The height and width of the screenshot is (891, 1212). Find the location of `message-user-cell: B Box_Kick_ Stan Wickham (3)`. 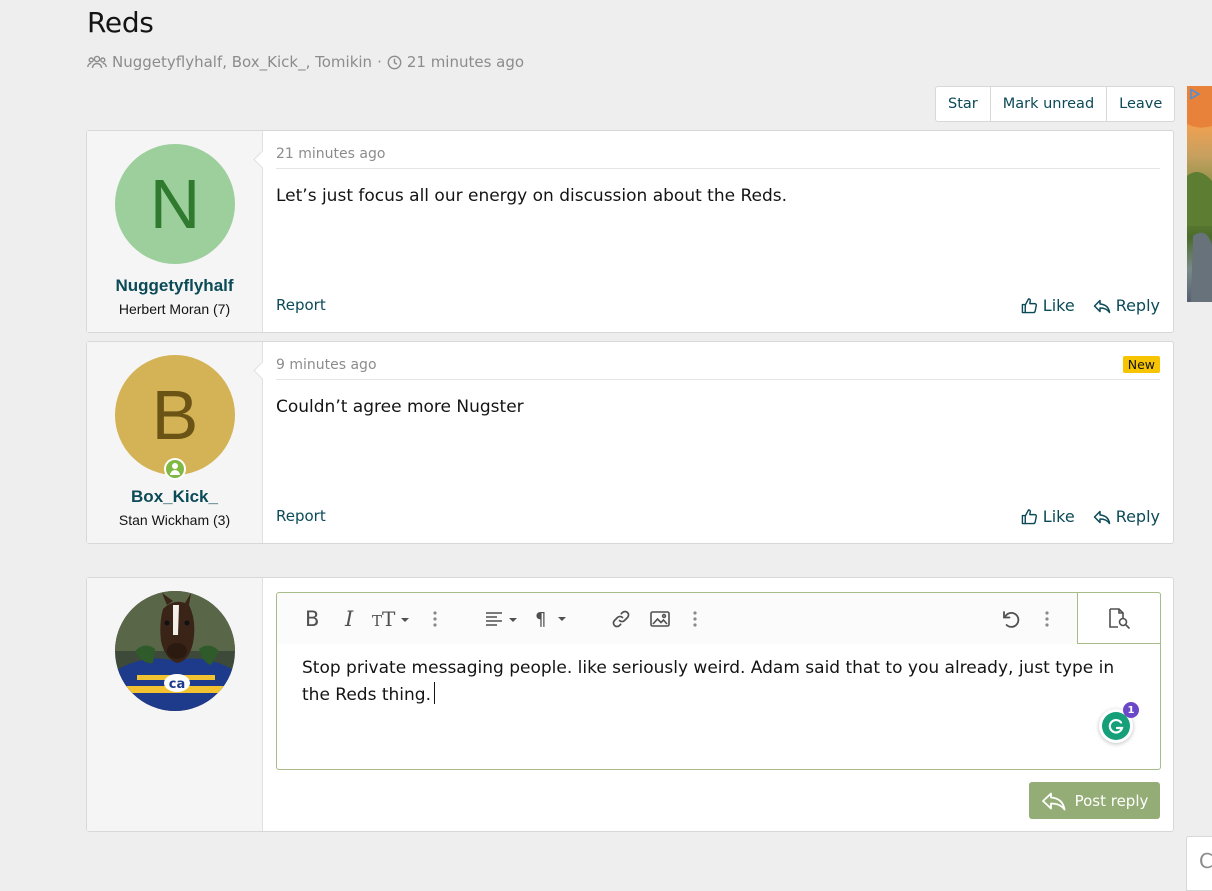

message-user-cell: B Box_Kick_ Stan Wickham (3) is located at coordinates (175, 442).